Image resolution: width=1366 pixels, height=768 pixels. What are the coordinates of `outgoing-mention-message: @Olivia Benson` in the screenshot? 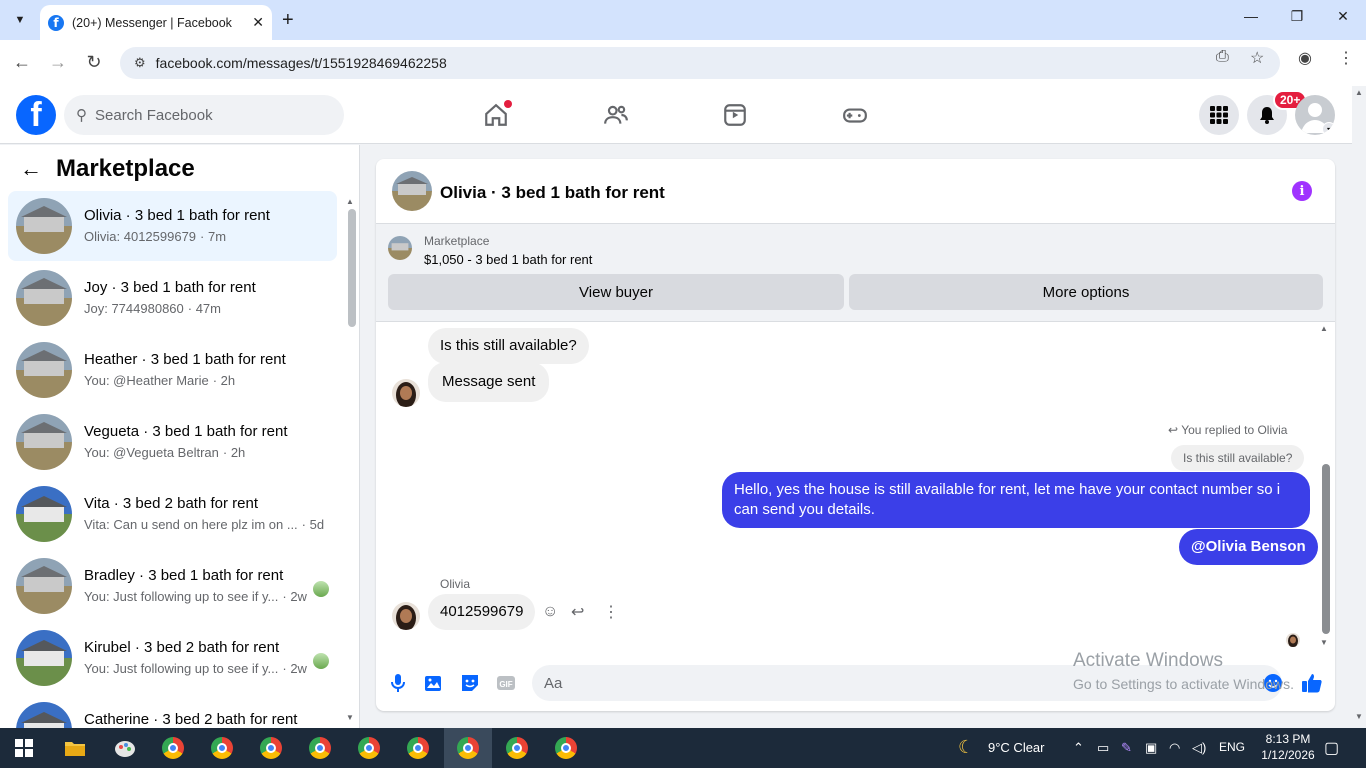 It's located at (1248, 547).